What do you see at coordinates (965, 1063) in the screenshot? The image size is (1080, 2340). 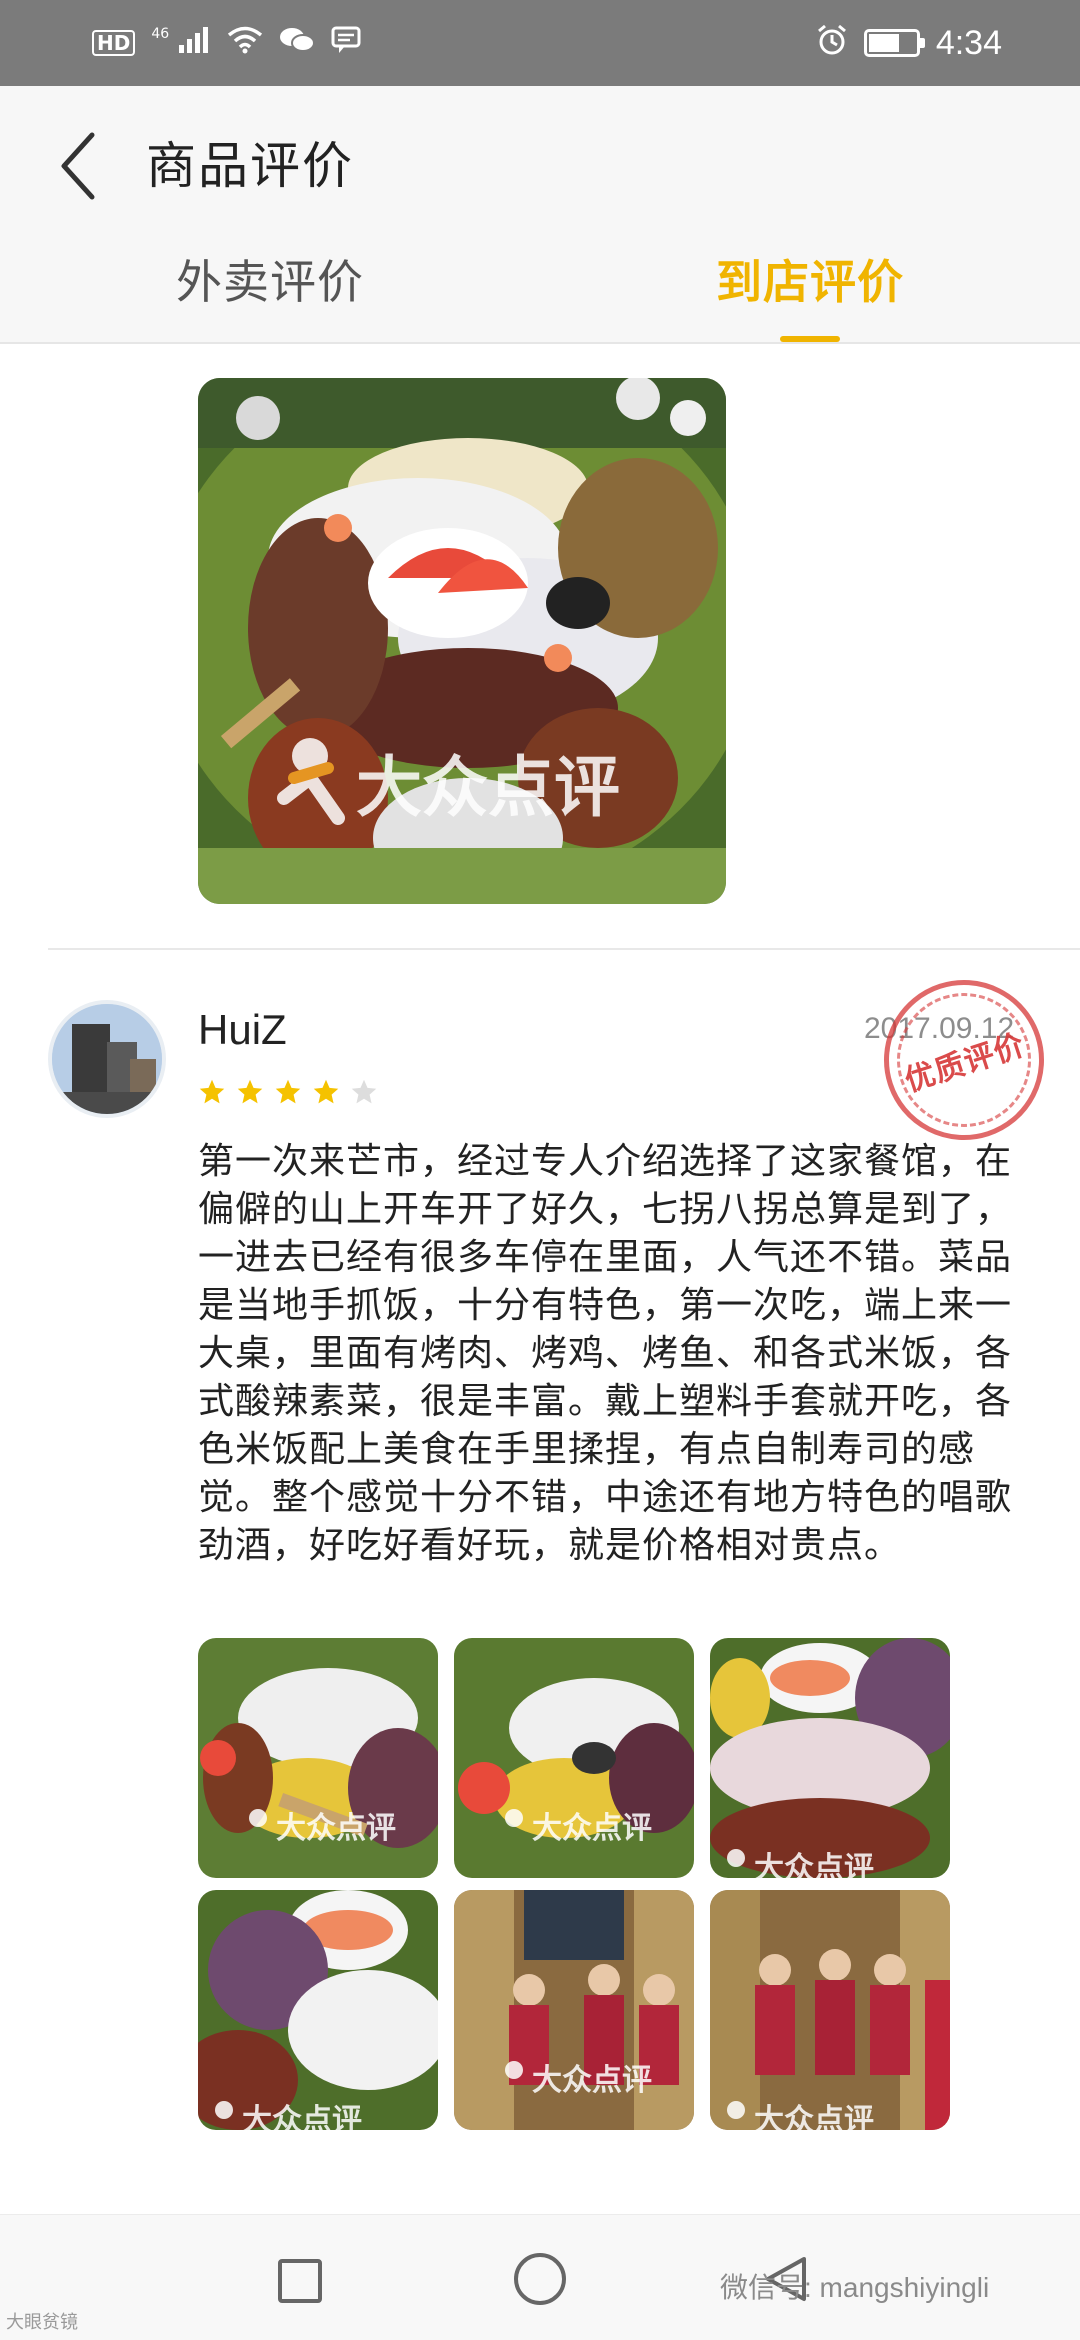 I see `quality-review-label: 优质评价` at bounding box center [965, 1063].